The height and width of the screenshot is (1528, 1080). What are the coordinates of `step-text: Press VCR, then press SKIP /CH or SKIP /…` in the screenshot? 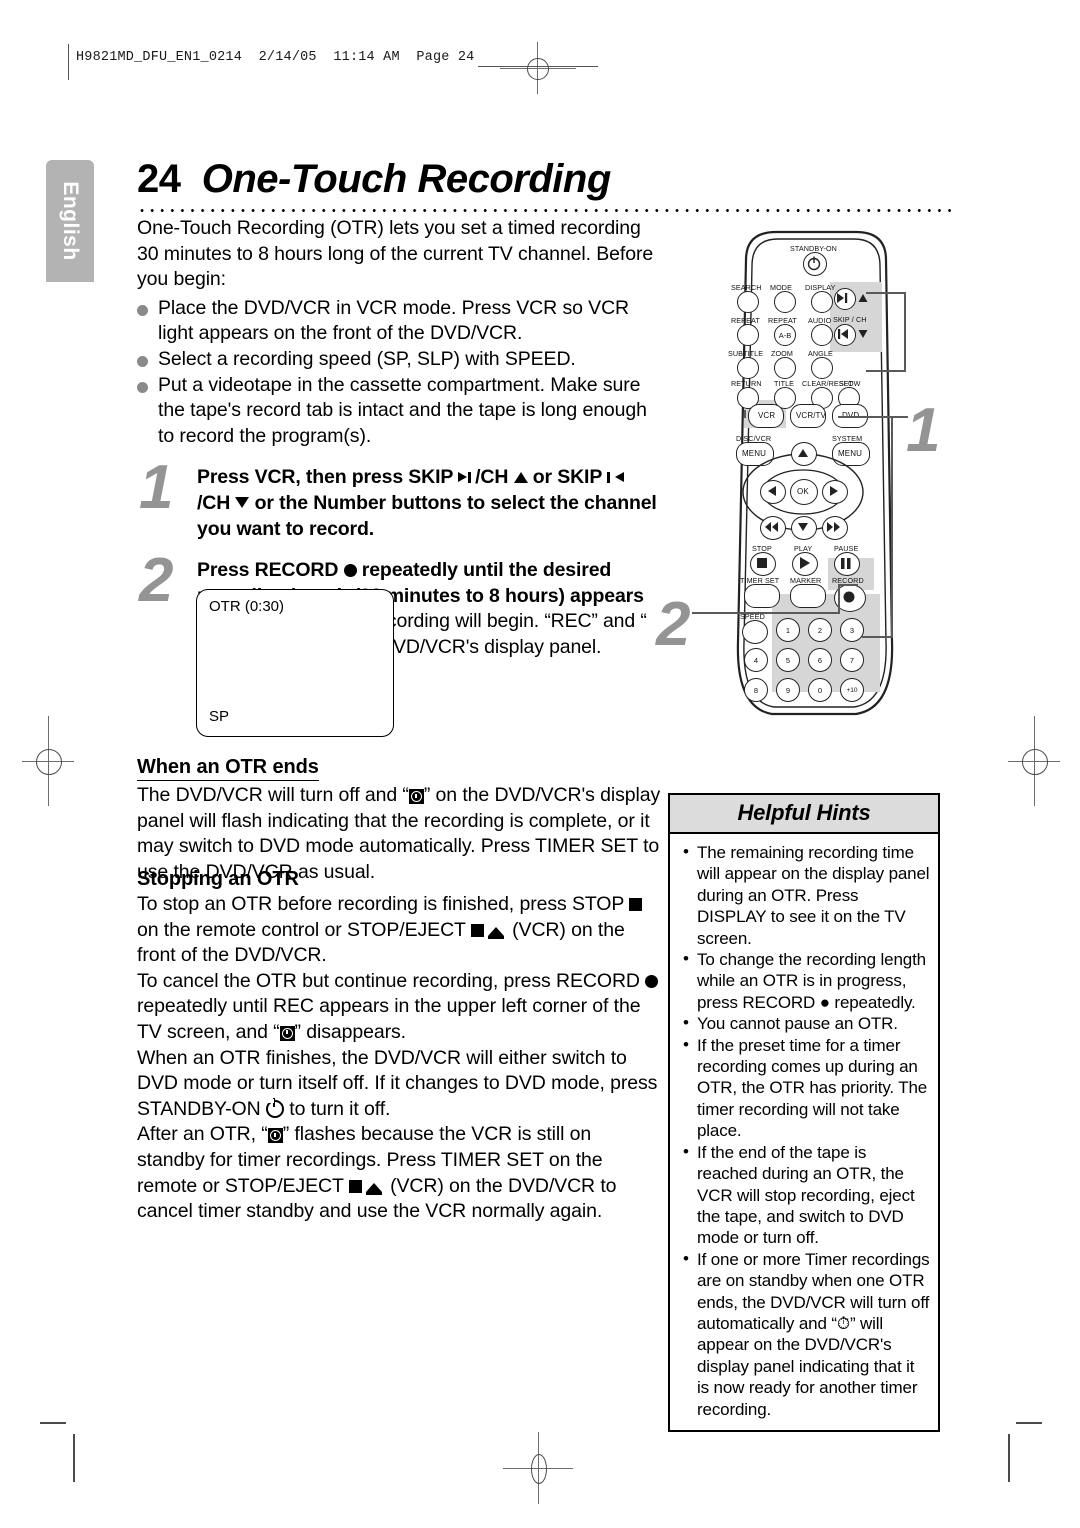 It's located at (427, 503).